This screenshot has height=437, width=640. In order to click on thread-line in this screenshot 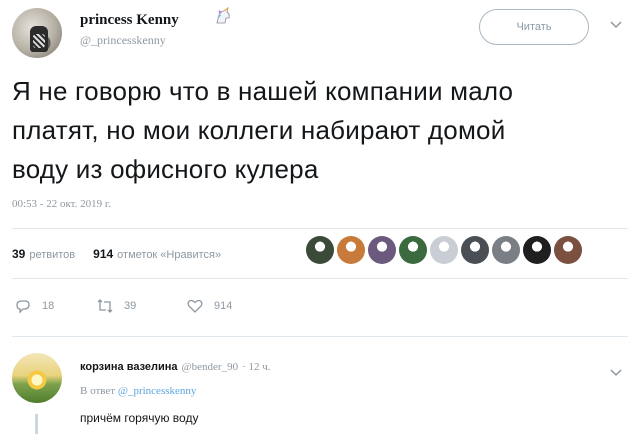, I will do `click(36, 424)`.